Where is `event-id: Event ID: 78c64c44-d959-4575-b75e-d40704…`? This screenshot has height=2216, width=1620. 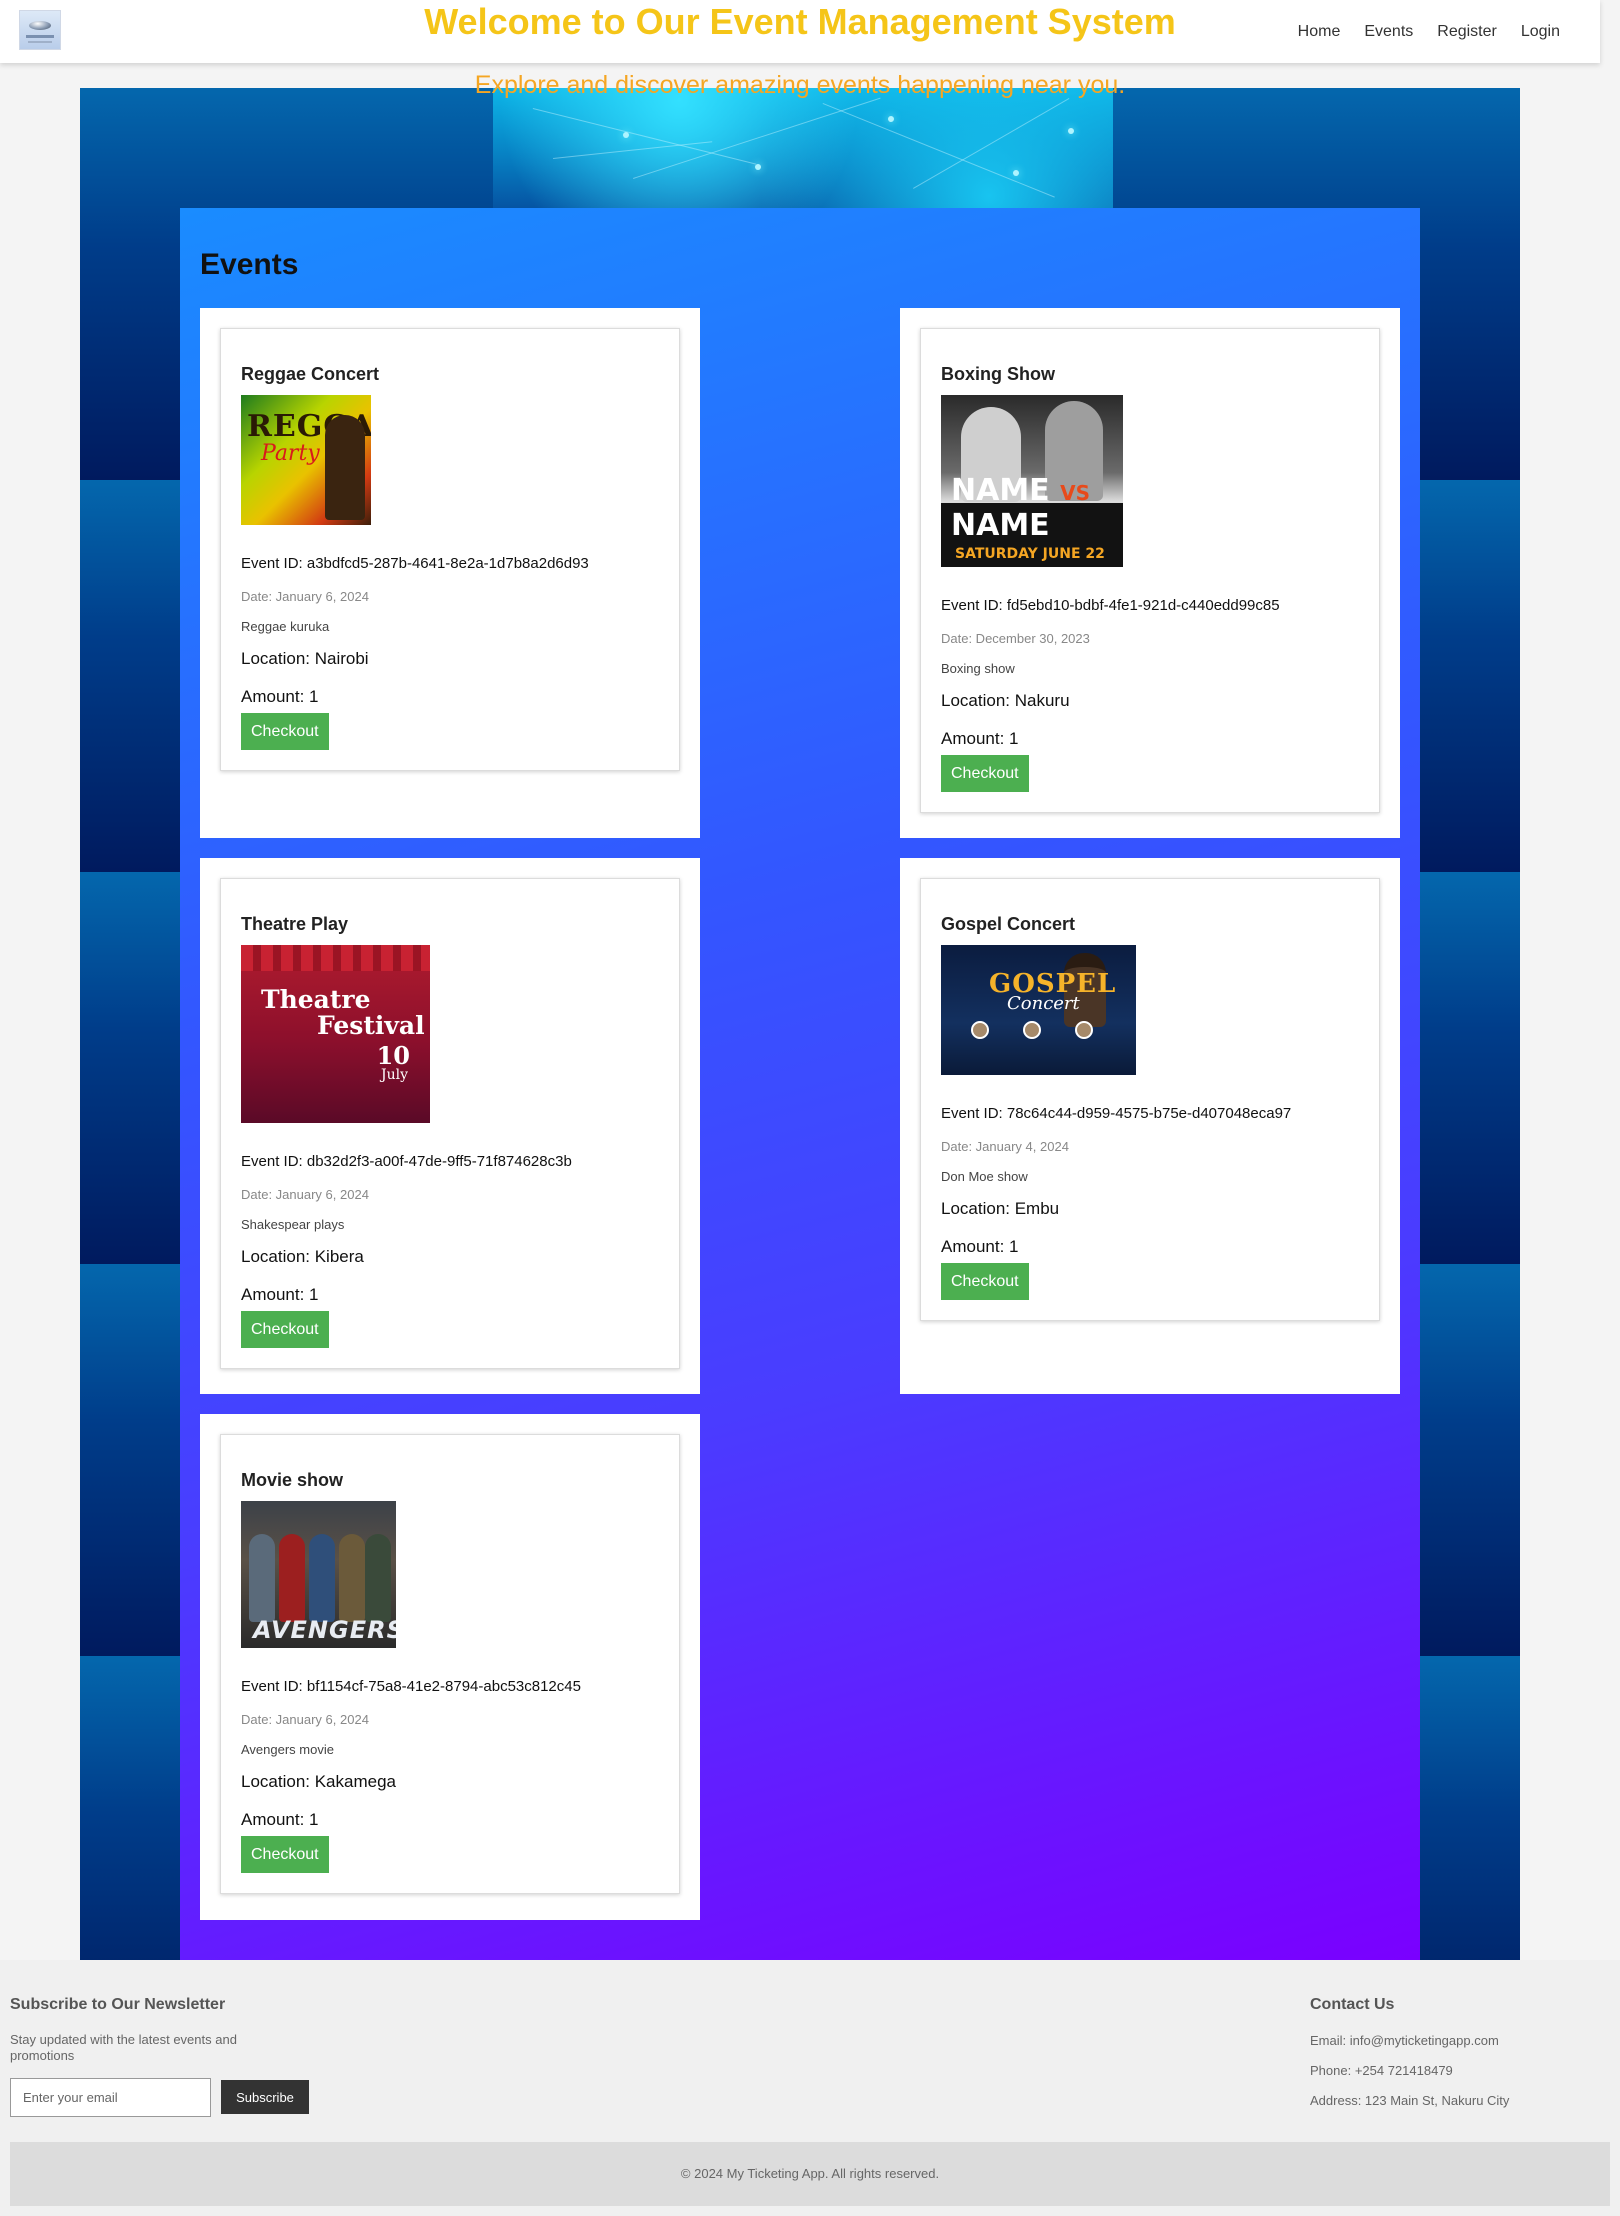
event-id: Event ID: 78c64c44-d959-4575-b75e-d40704… is located at coordinates (1116, 1113).